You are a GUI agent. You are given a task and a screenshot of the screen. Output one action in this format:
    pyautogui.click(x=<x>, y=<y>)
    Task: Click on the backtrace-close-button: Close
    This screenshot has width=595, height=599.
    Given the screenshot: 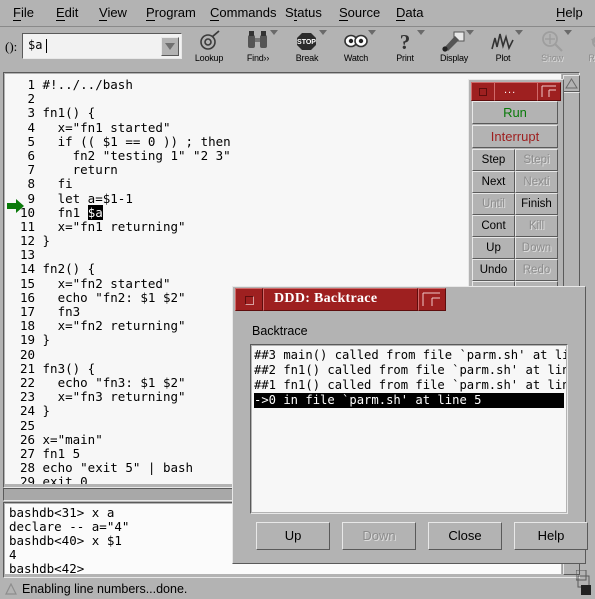 What is the action you would take?
    pyautogui.click(x=465, y=536)
    